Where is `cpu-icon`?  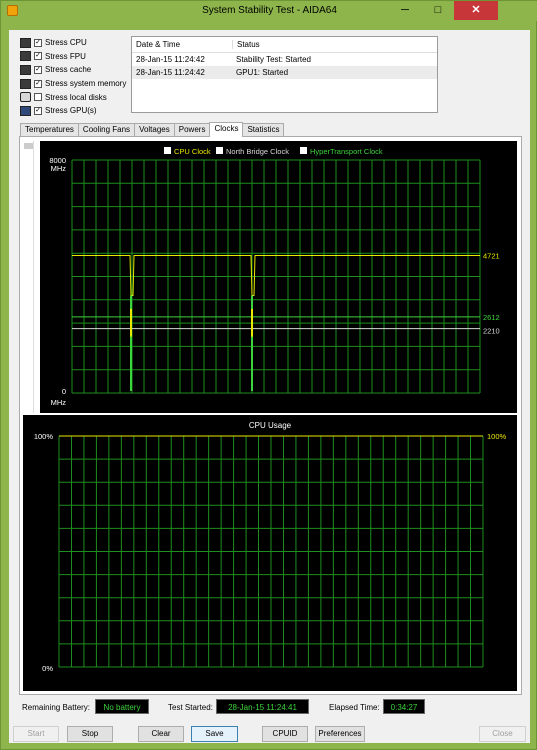 cpu-icon is located at coordinates (25, 42).